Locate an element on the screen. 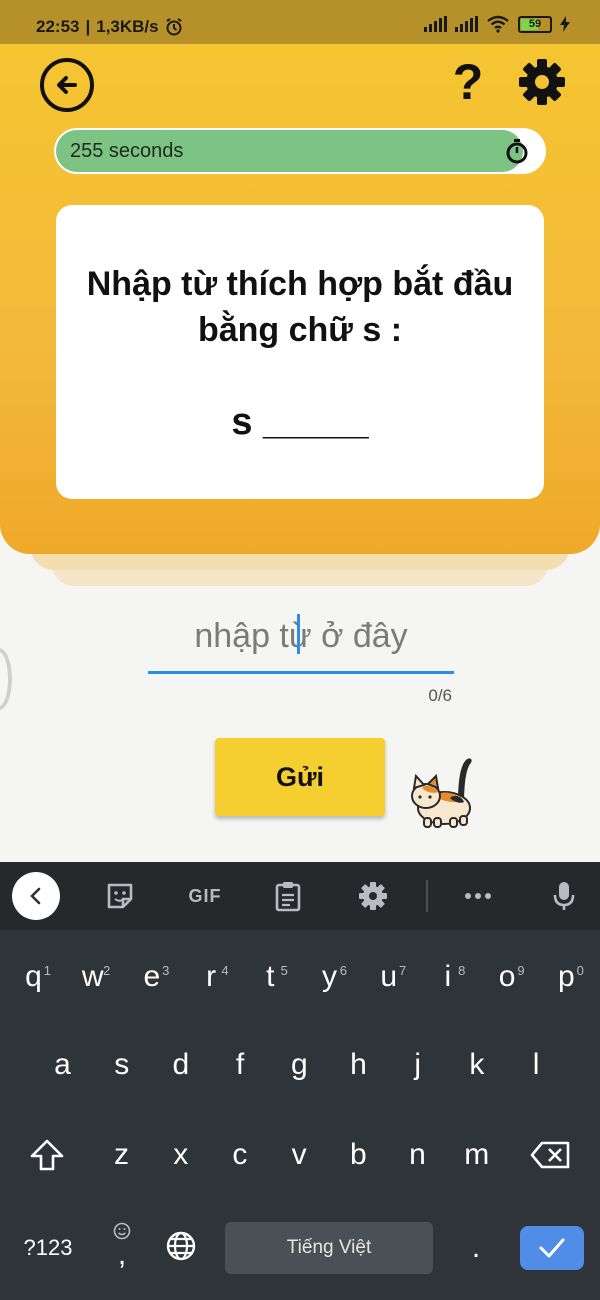  back-button is located at coordinates (67, 85).